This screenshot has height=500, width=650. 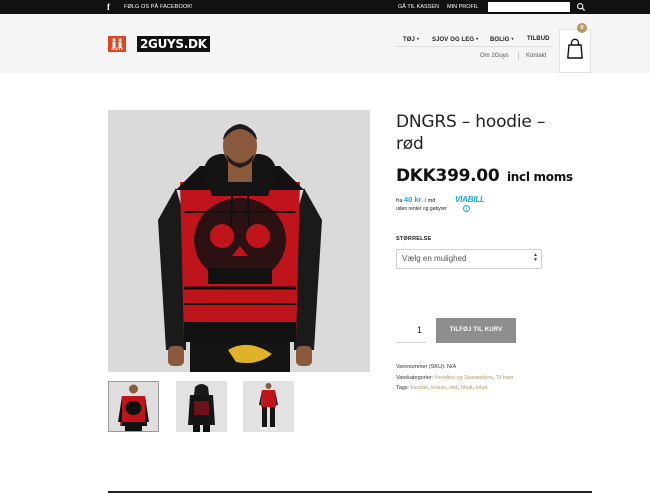 I want to click on thumbnail-full-image, so click(x=268, y=406).